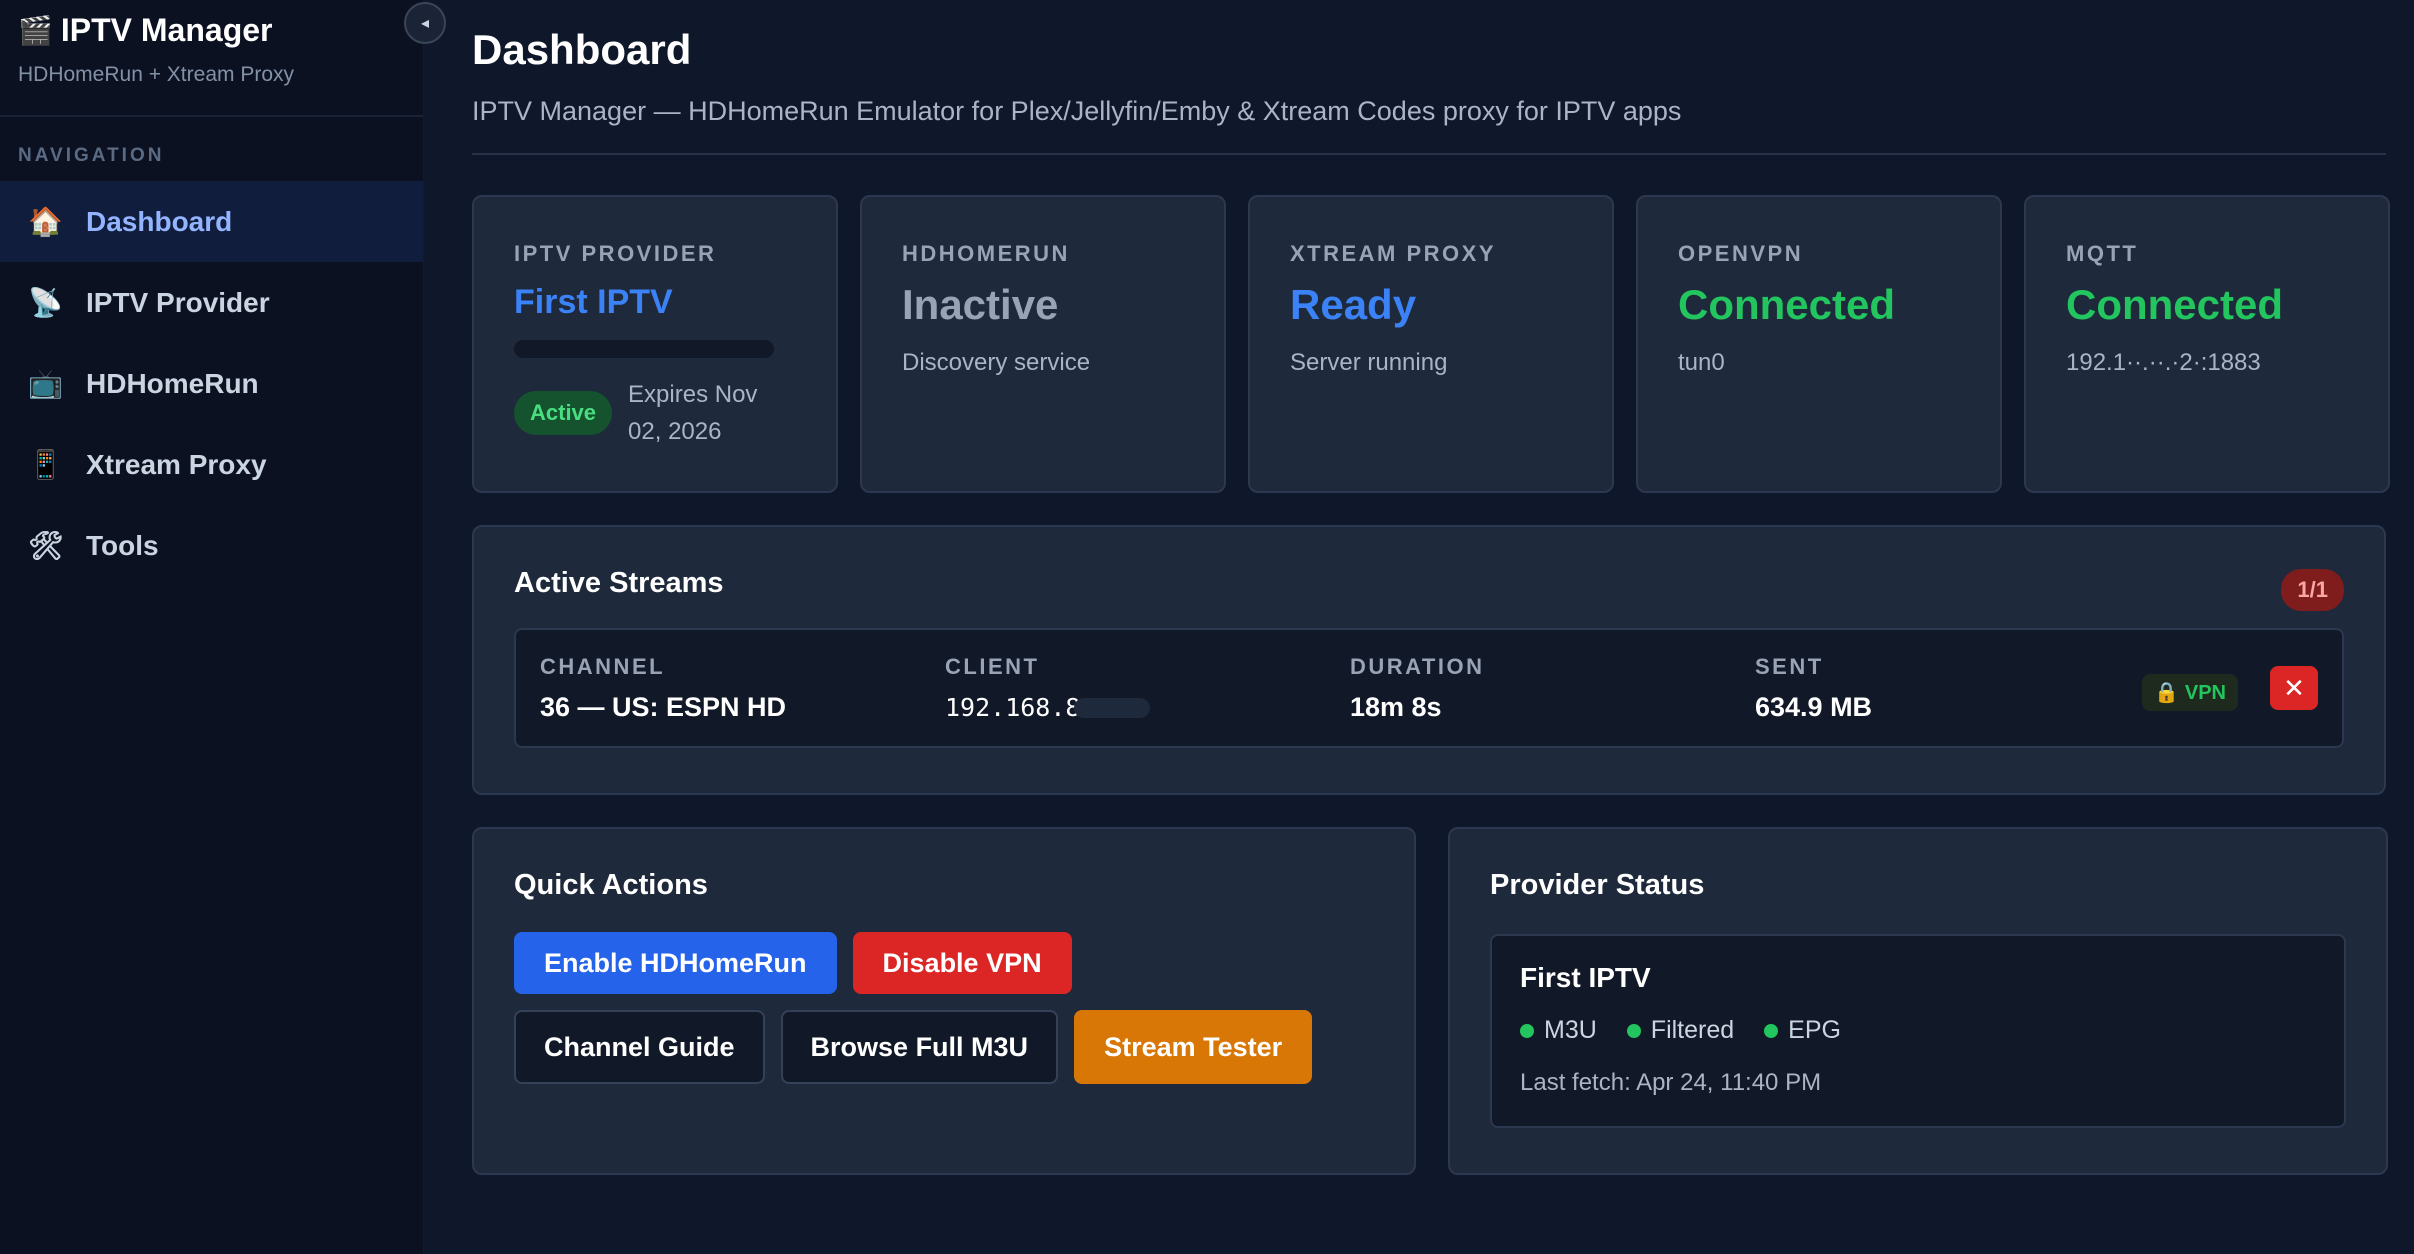 Image resolution: width=2414 pixels, height=1254 pixels. Describe the element at coordinates (619, 583) in the screenshot. I see `panel-title: Active Streams` at that location.